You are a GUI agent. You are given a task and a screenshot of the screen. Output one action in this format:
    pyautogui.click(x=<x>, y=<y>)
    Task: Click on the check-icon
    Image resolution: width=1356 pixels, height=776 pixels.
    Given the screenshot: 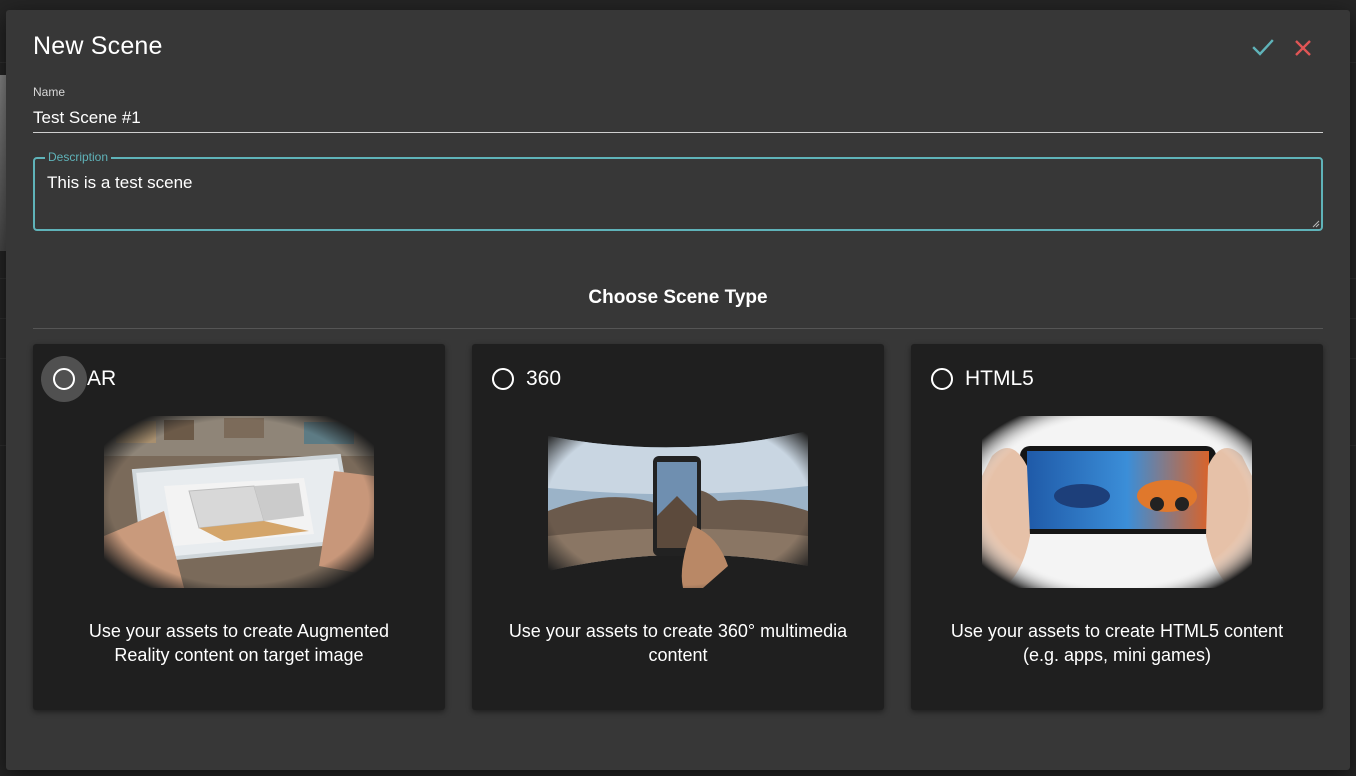 What is the action you would take?
    pyautogui.click(x=1263, y=47)
    